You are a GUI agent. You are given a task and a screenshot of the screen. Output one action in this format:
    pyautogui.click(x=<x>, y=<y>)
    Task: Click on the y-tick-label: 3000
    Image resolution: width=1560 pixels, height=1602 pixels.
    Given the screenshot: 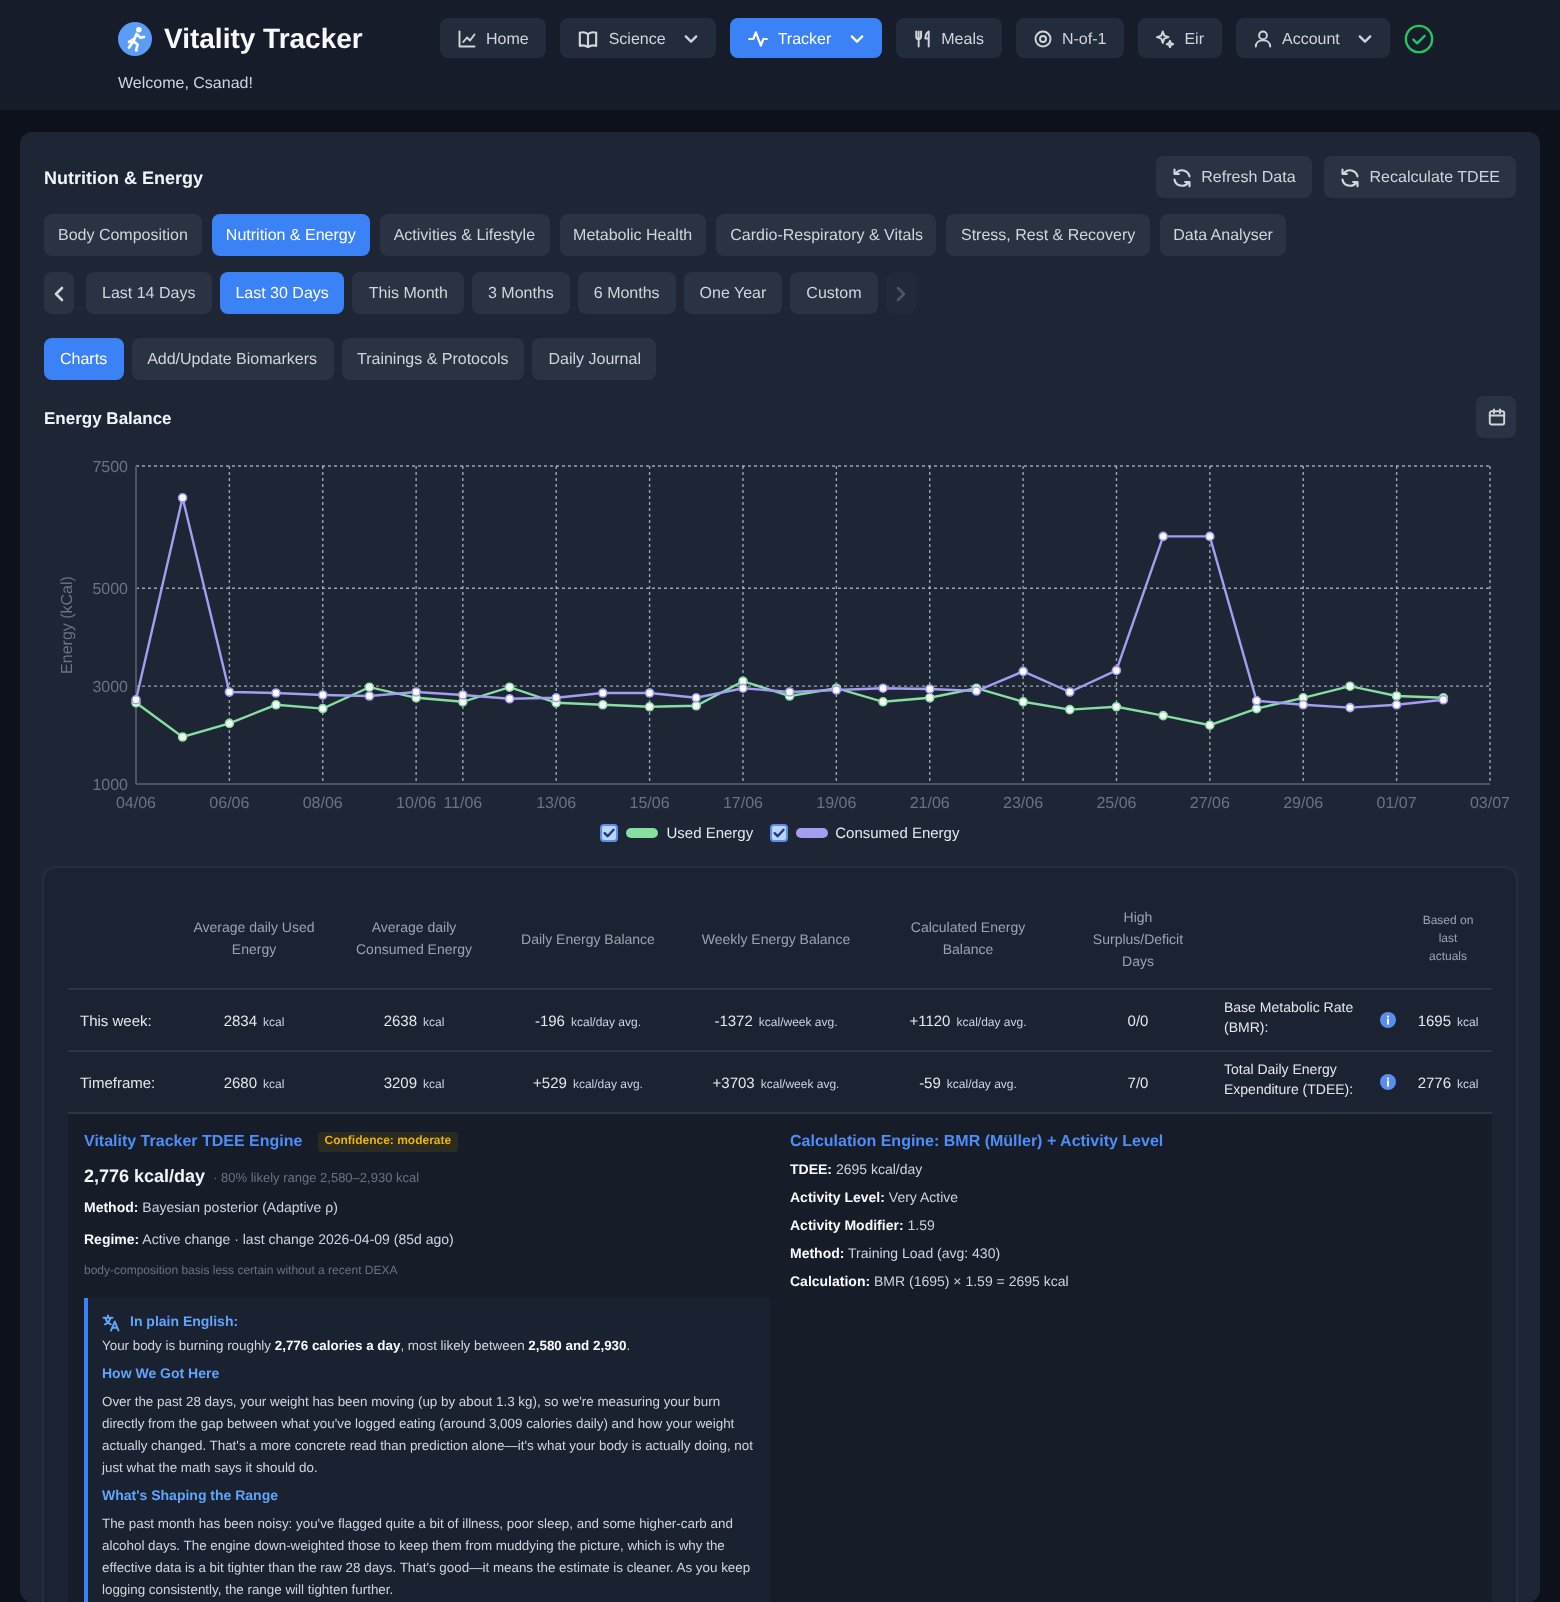 What is the action you would take?
    pyautogui.click(x=110, y=687)
    